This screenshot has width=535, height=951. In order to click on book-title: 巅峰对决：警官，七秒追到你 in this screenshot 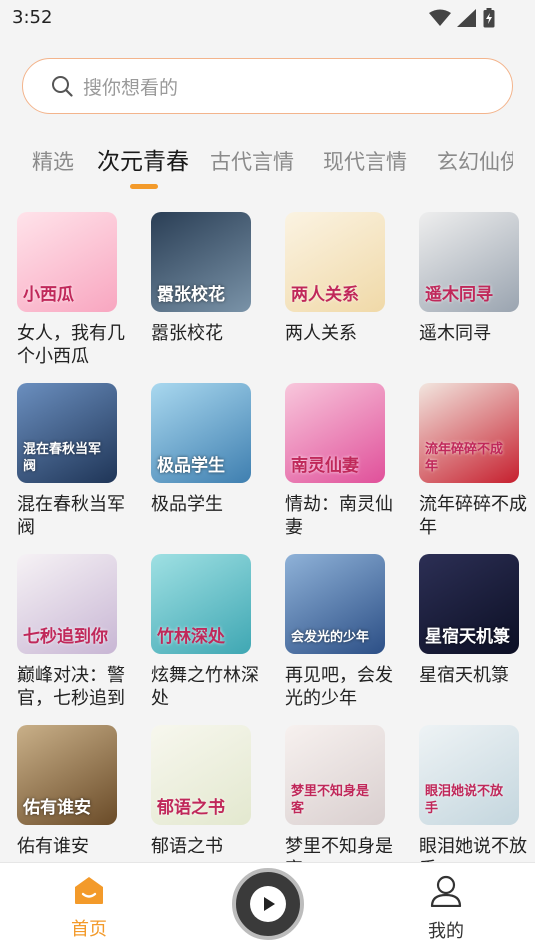, I will do `click(71, 687)`.